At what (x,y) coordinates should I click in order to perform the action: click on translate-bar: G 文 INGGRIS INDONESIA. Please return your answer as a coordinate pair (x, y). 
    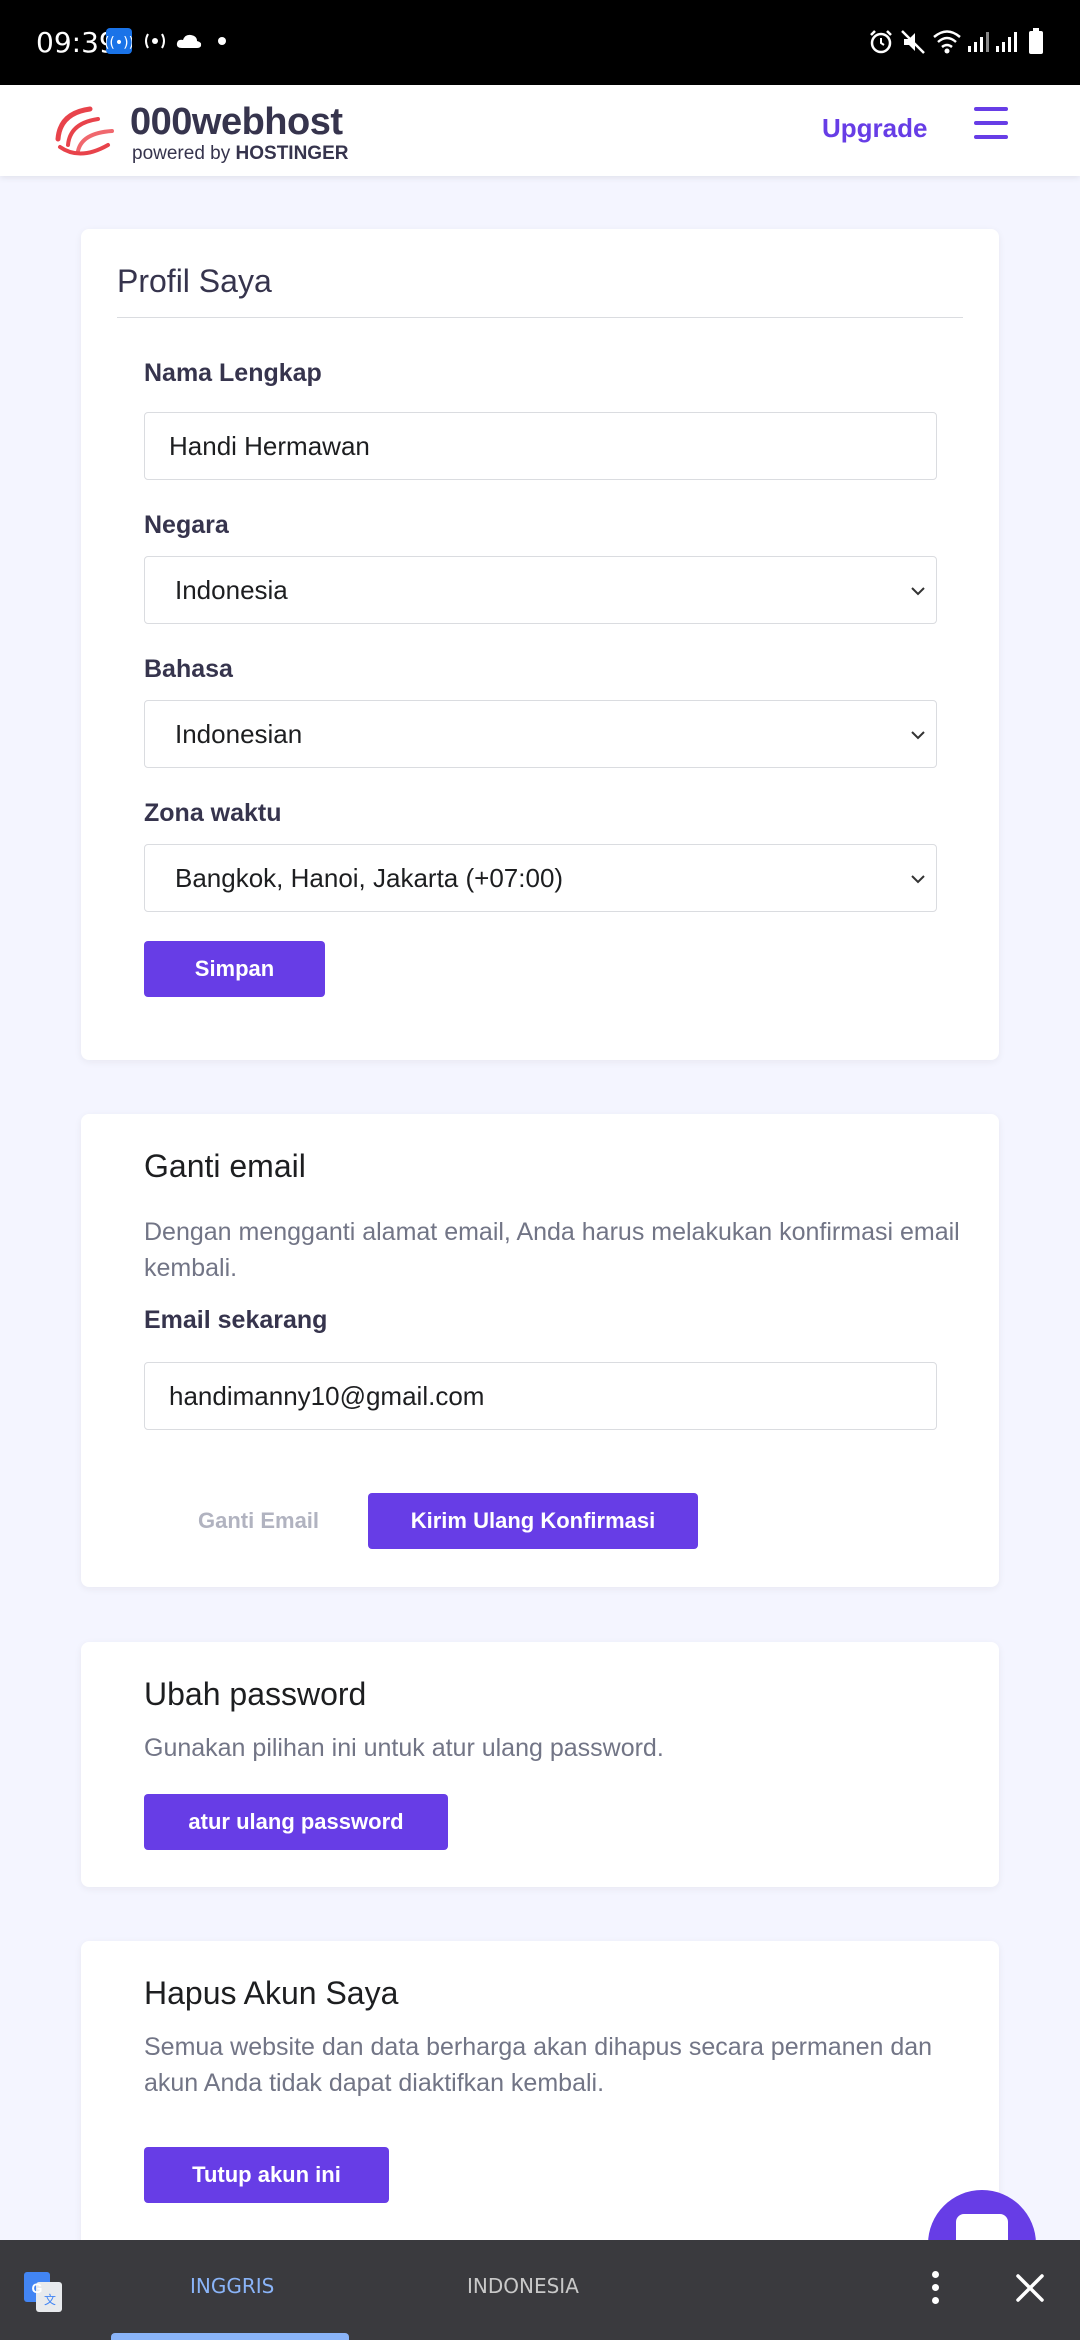
    Looking at the image, I should click on (540, 2290).